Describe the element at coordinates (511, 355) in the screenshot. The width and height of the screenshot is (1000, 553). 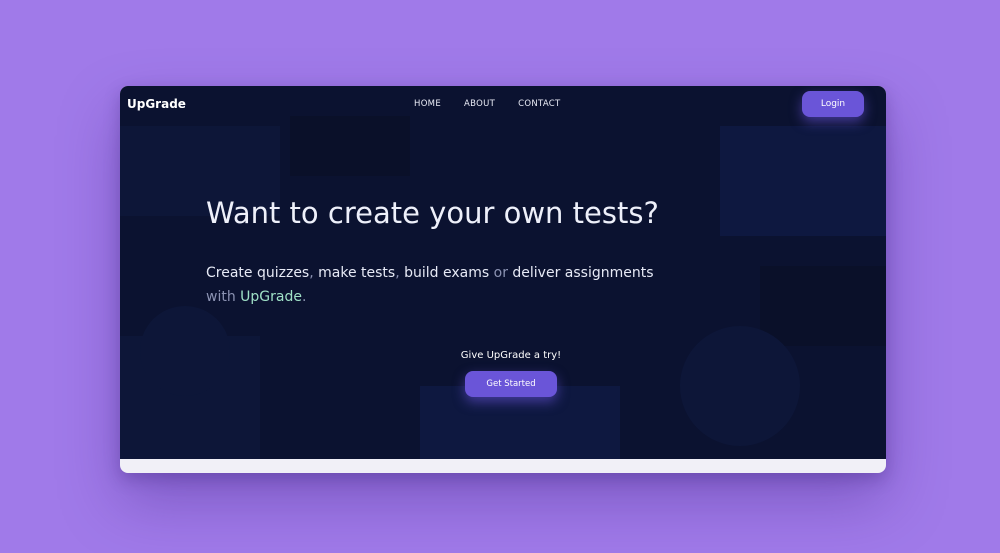
I see `cta-text: Give UpGrade a try!` at that location.